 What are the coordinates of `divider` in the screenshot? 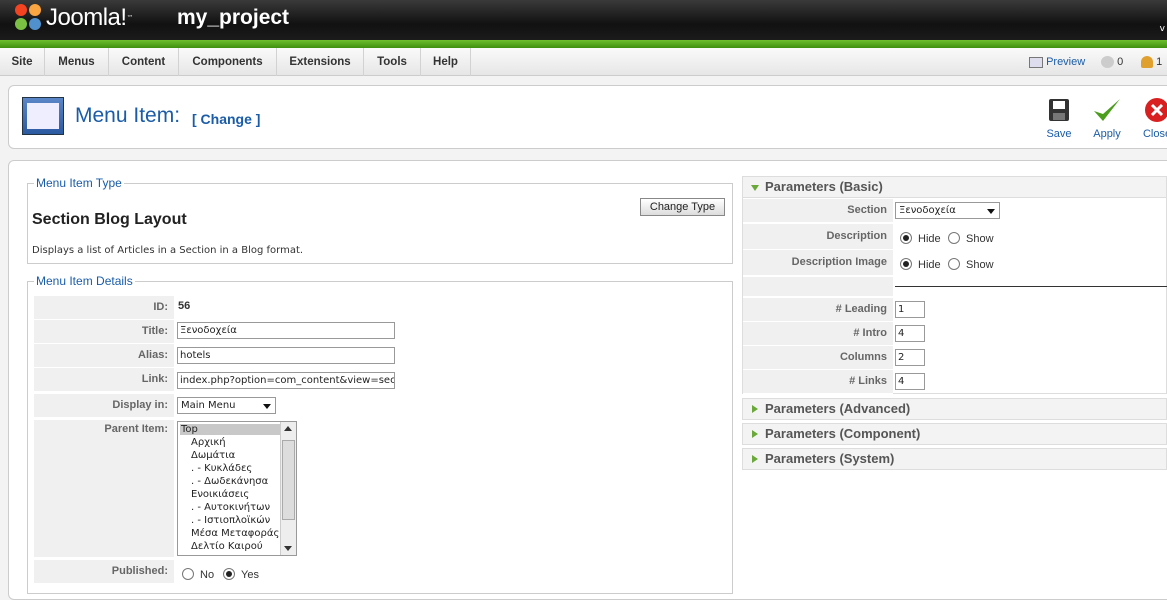 It's located at (1031, 286).